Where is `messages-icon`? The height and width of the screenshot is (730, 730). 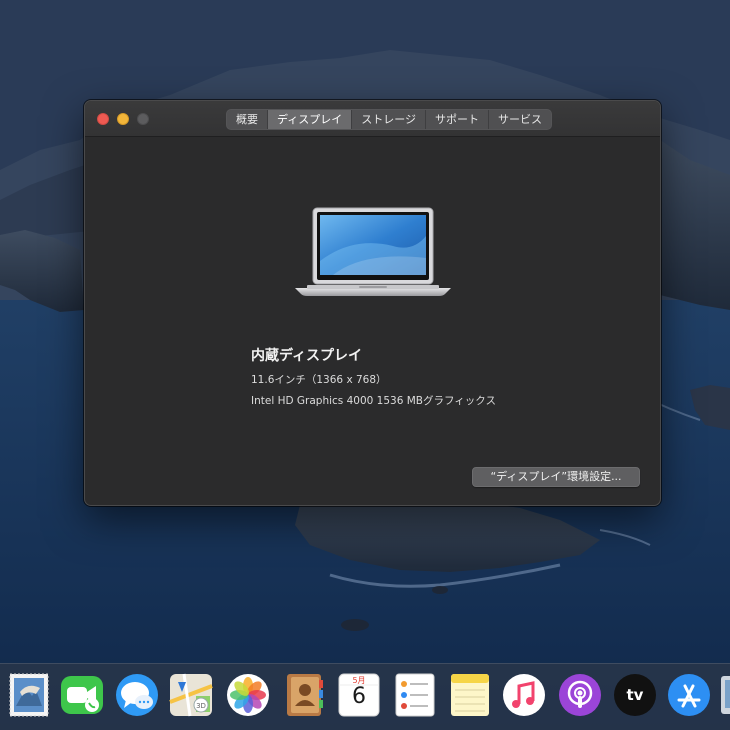 messages-icon is located at coordinates (137, 695).